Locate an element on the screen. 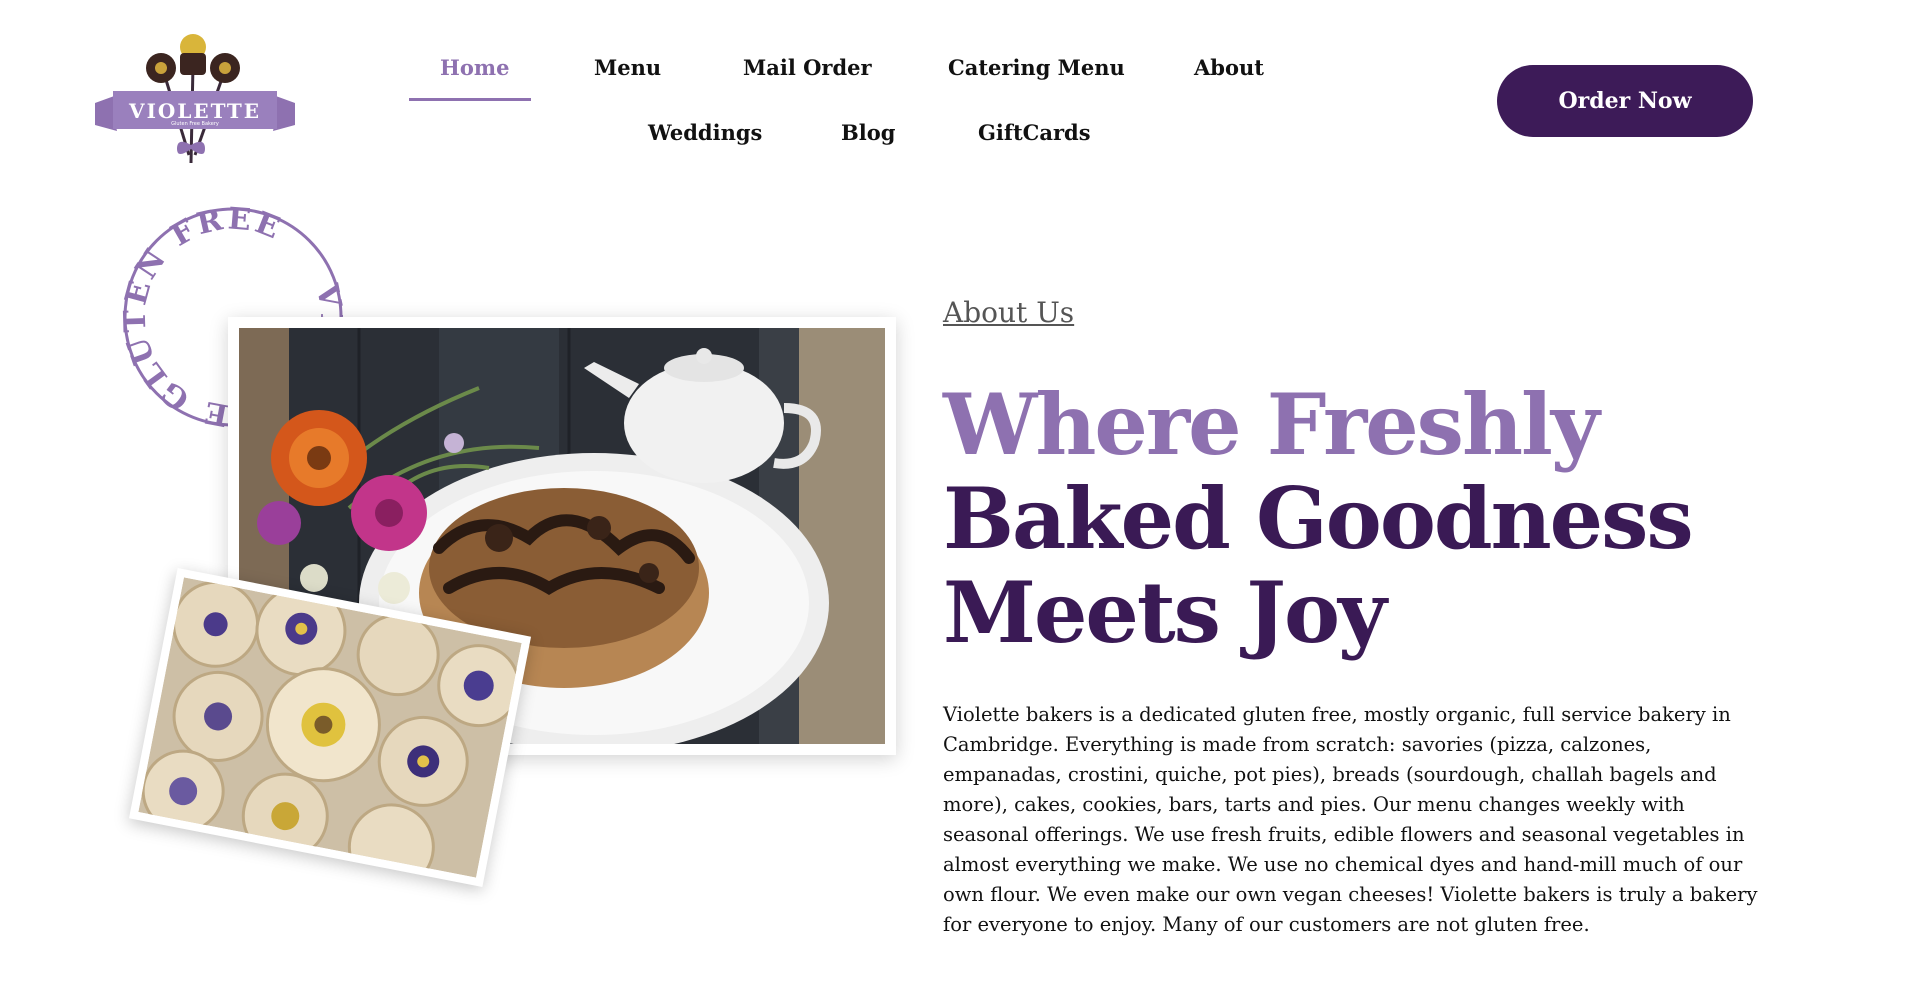 The image size is (1920, 999). headline-line-1: Where Freshly is located at coordinates (1271, 424).